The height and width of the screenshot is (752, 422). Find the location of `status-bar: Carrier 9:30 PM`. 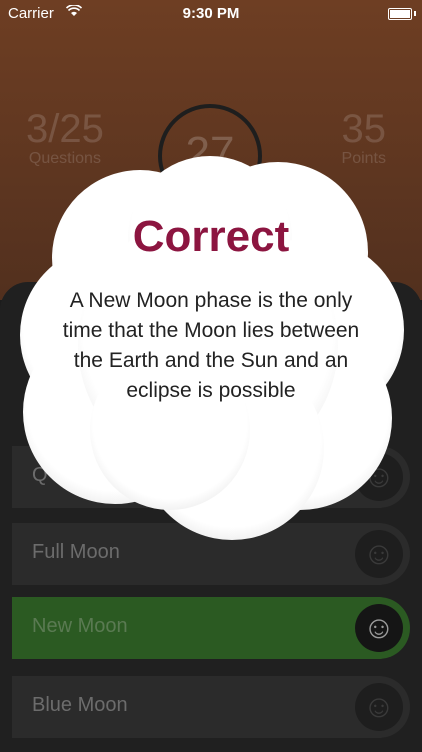

status-bar: Carrier 9:30 PM is located at coordinates (211, 15).